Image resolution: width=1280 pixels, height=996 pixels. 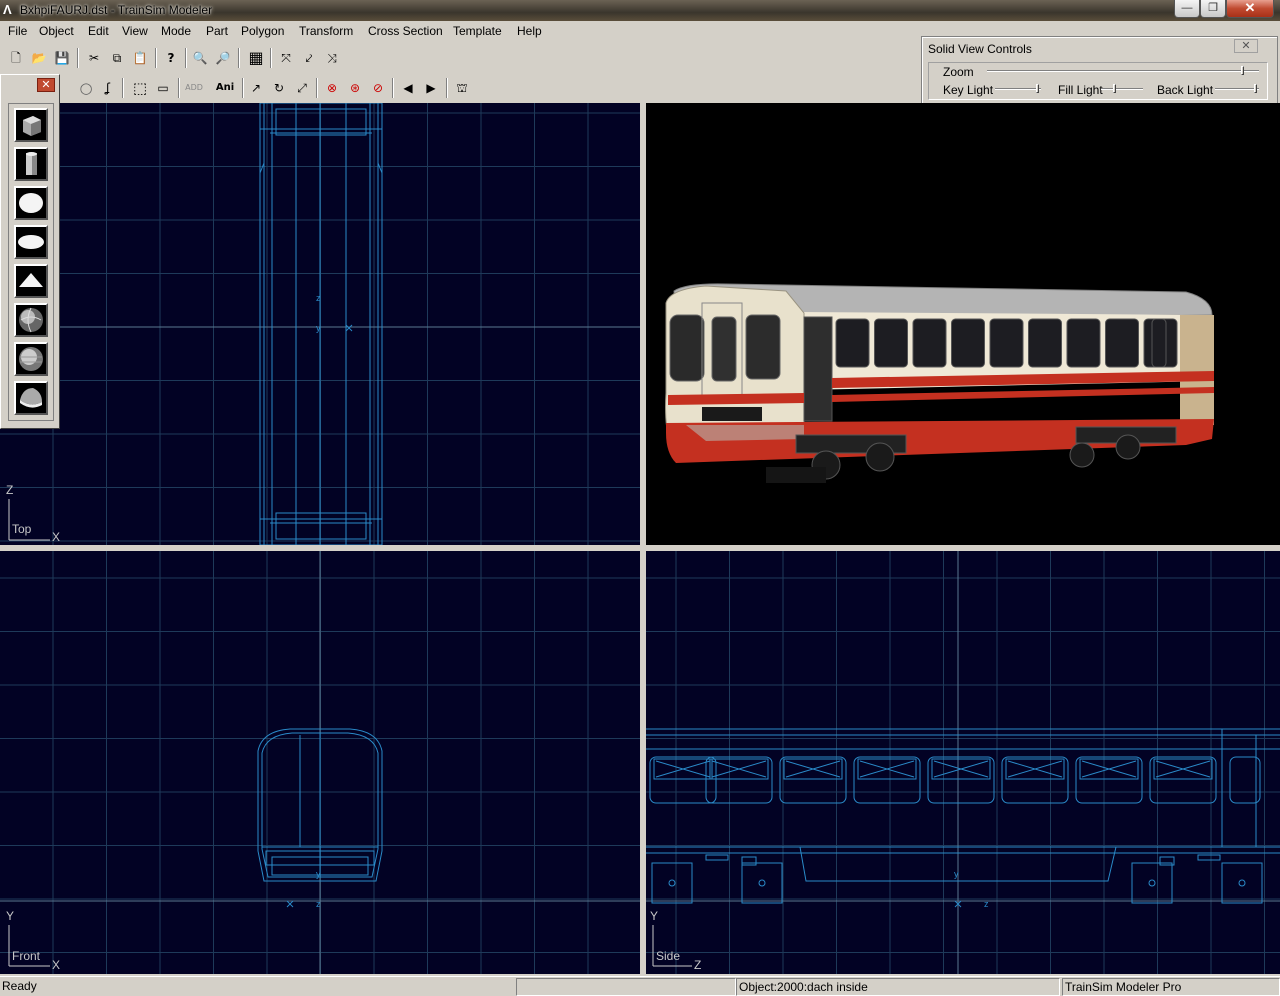 I want to click on solid-view-close-button: ✕, so click(x=1246, y=46).